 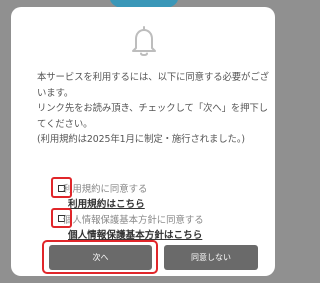 I want to click on privacy-link: 個人情報保護基本方針はこちら, so click(x=135, y=234).